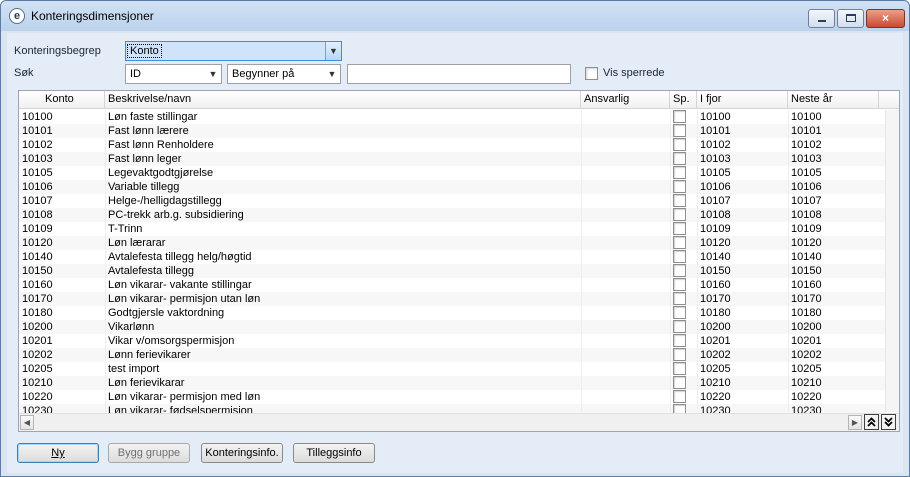 Image resolution: width=910 pixels, height=477 pixels. I want to click on cell-name: Variable tillegg, so click(343, 187).